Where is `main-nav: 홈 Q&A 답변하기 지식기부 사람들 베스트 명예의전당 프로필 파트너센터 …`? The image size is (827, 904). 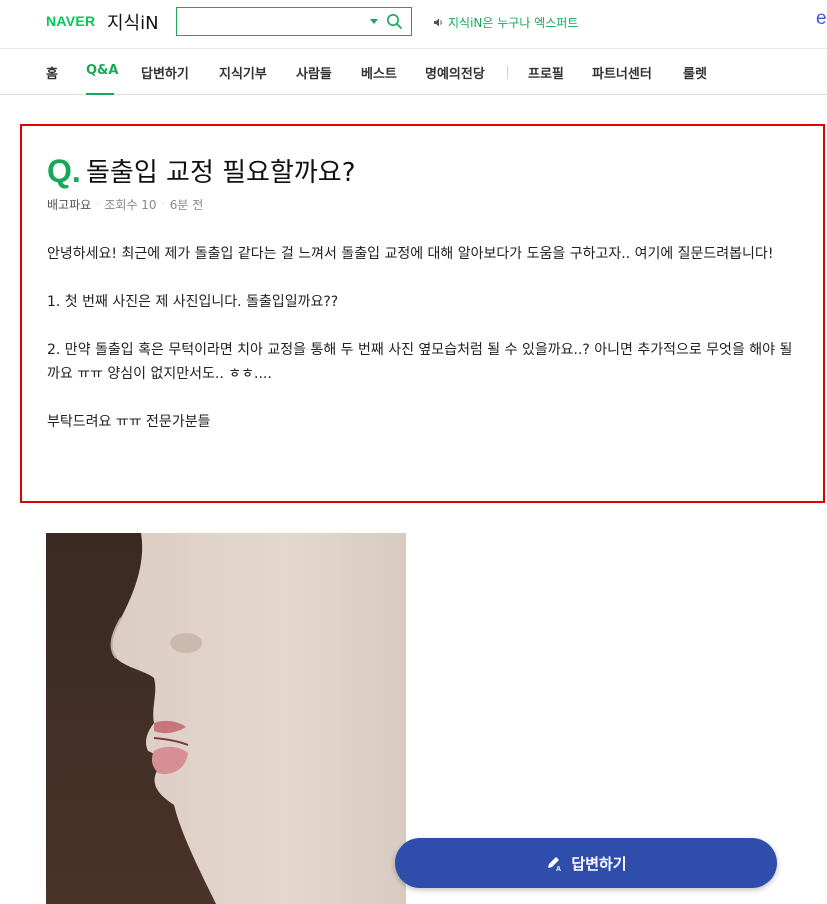 main-nav: 홈 Q&A 답변하기 지식기부 사람들 베스트 명예의전당 프로필 파트너센터 … is located at coordinates (413, 71).